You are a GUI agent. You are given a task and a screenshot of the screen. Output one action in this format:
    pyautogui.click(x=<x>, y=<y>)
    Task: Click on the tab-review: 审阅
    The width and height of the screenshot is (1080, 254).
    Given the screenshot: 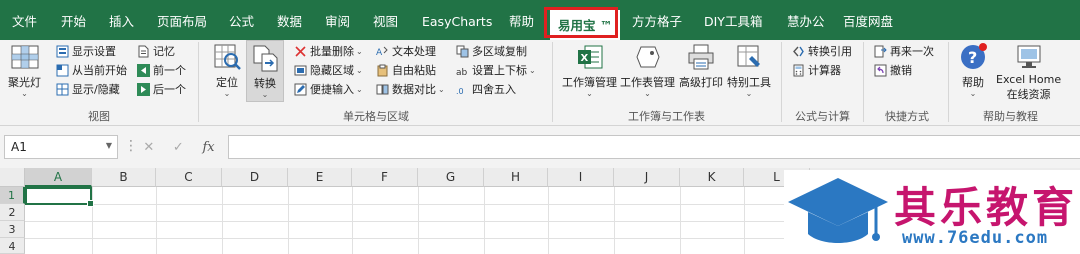 What is the action you would take?
    pyautogui.click(x=337, y=20)
    